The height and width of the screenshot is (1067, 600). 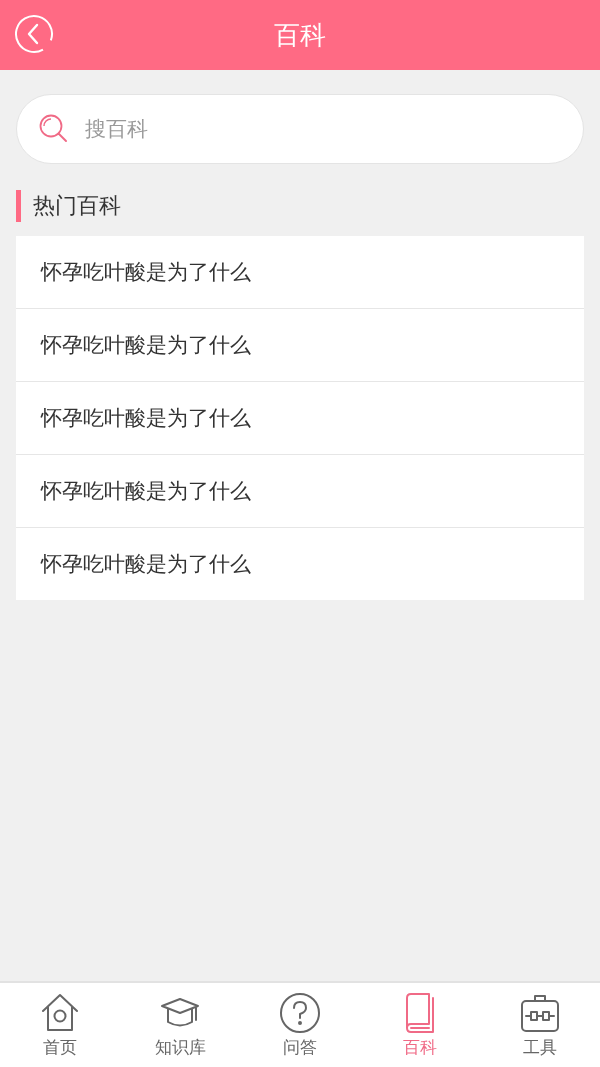 I want to click on tab: 问答, so click(x=300, y=1025).